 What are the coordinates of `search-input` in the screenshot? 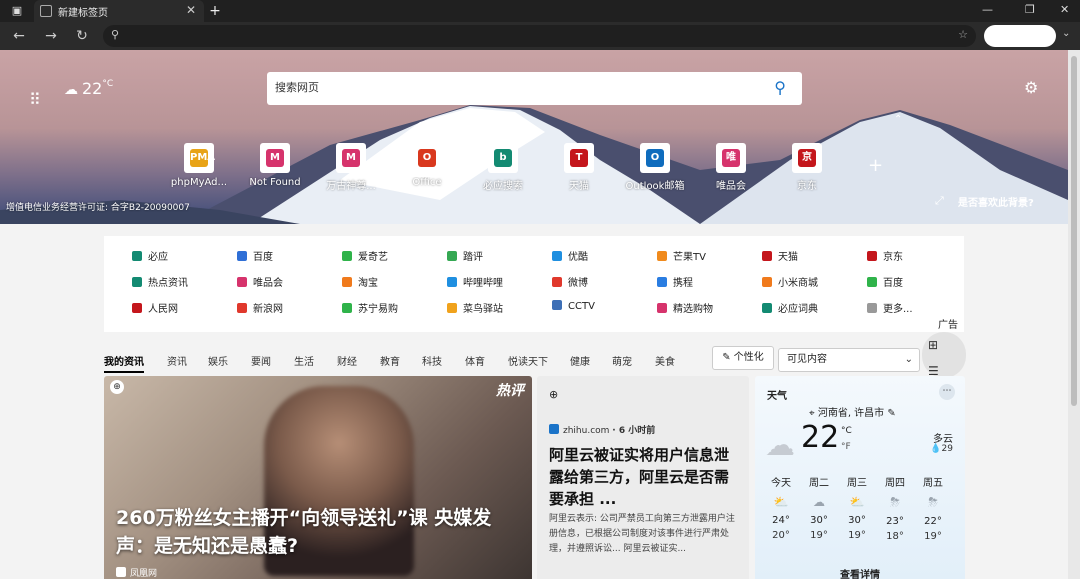 It's located at (515, 87).